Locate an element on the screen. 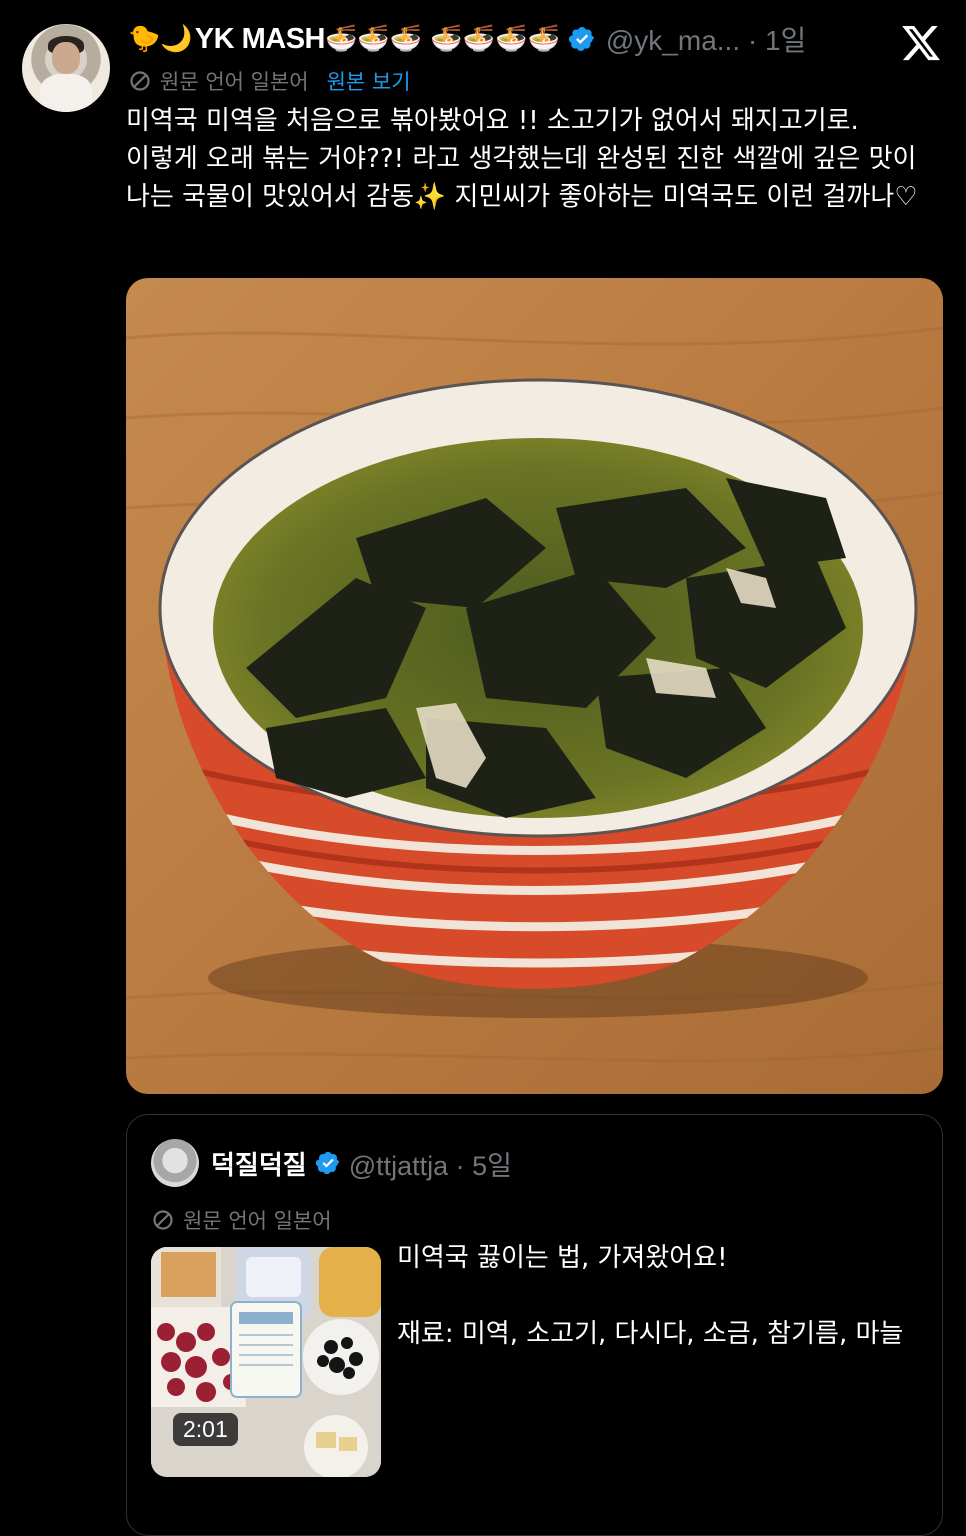 The image size is (966, 1536). quoted-author-handle-time: @ttjattja · 5일 is located at coordinates (430, 1163).